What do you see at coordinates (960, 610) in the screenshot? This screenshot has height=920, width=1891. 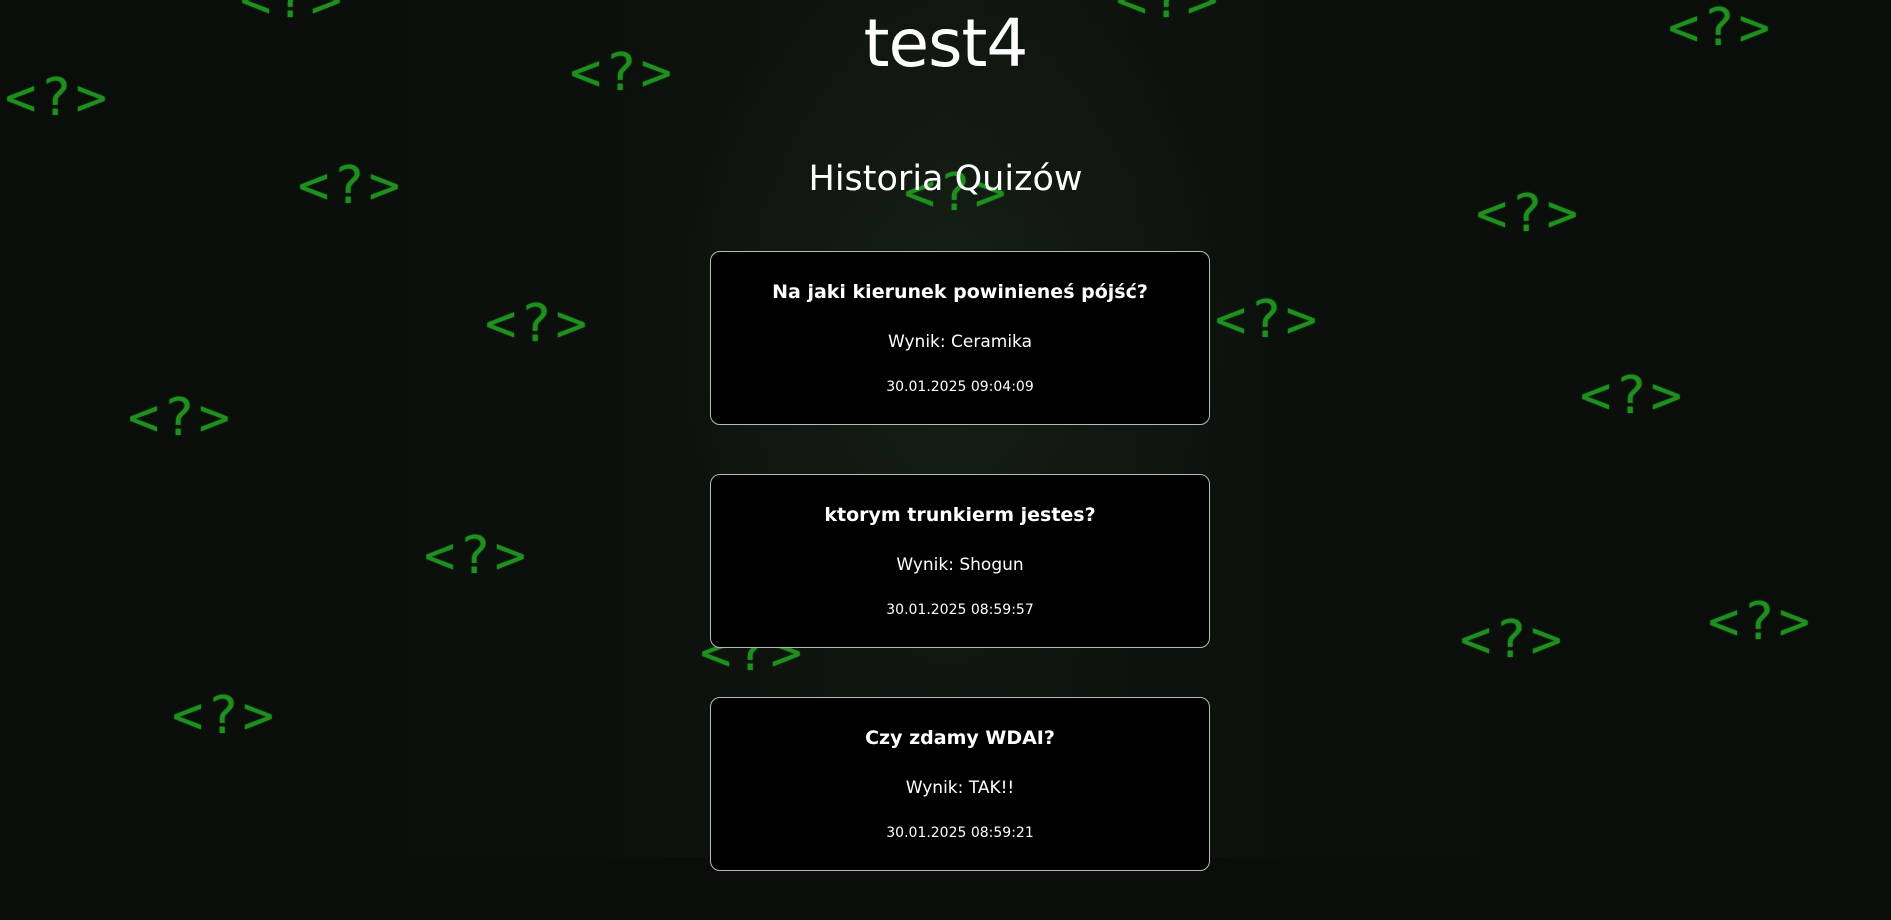 I see `quiz-date: 30.01.2025 08:59:57` at bounding box center [960, 610].